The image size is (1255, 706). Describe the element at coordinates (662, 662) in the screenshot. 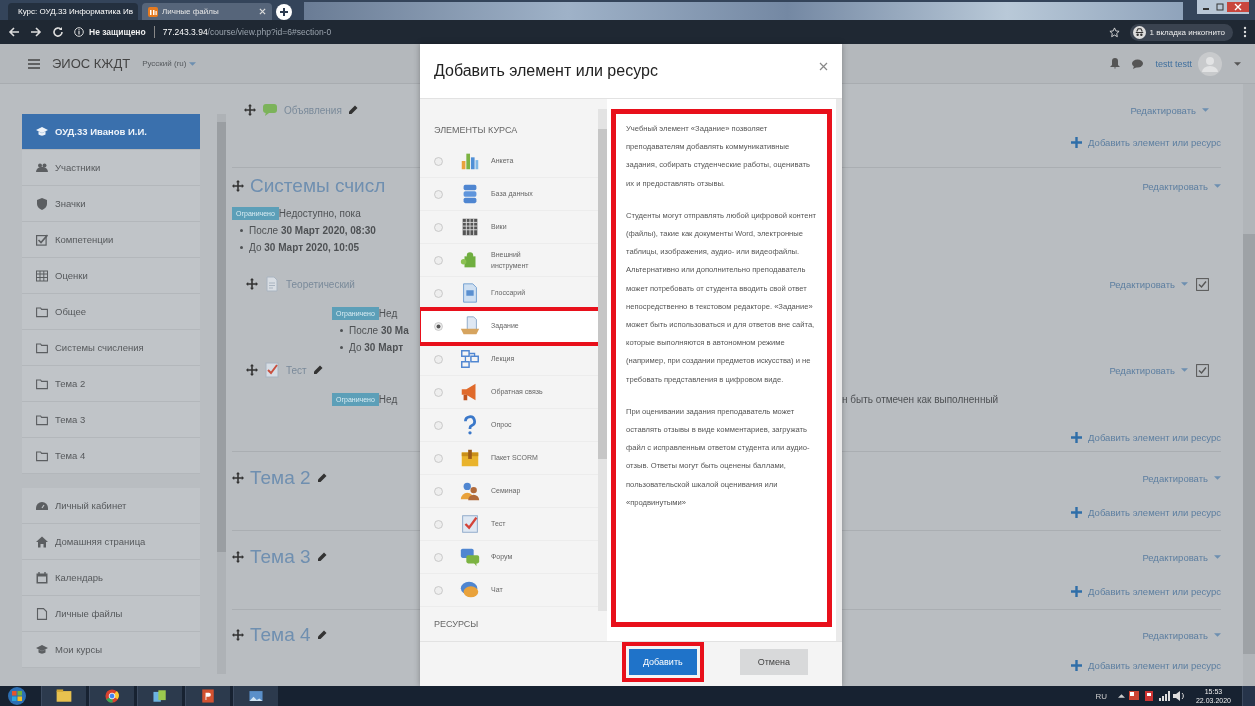

I see `add-button: Добавить` at that location.